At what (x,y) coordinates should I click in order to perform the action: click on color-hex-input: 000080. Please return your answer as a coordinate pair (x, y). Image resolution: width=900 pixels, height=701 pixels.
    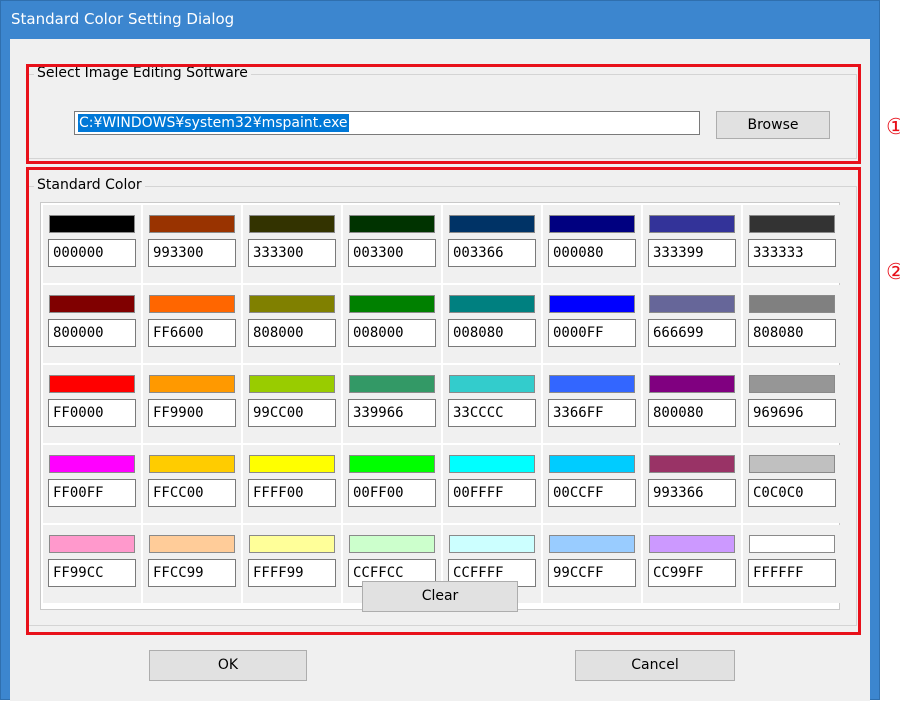
    Looking at the image, I should click on (592, 253).